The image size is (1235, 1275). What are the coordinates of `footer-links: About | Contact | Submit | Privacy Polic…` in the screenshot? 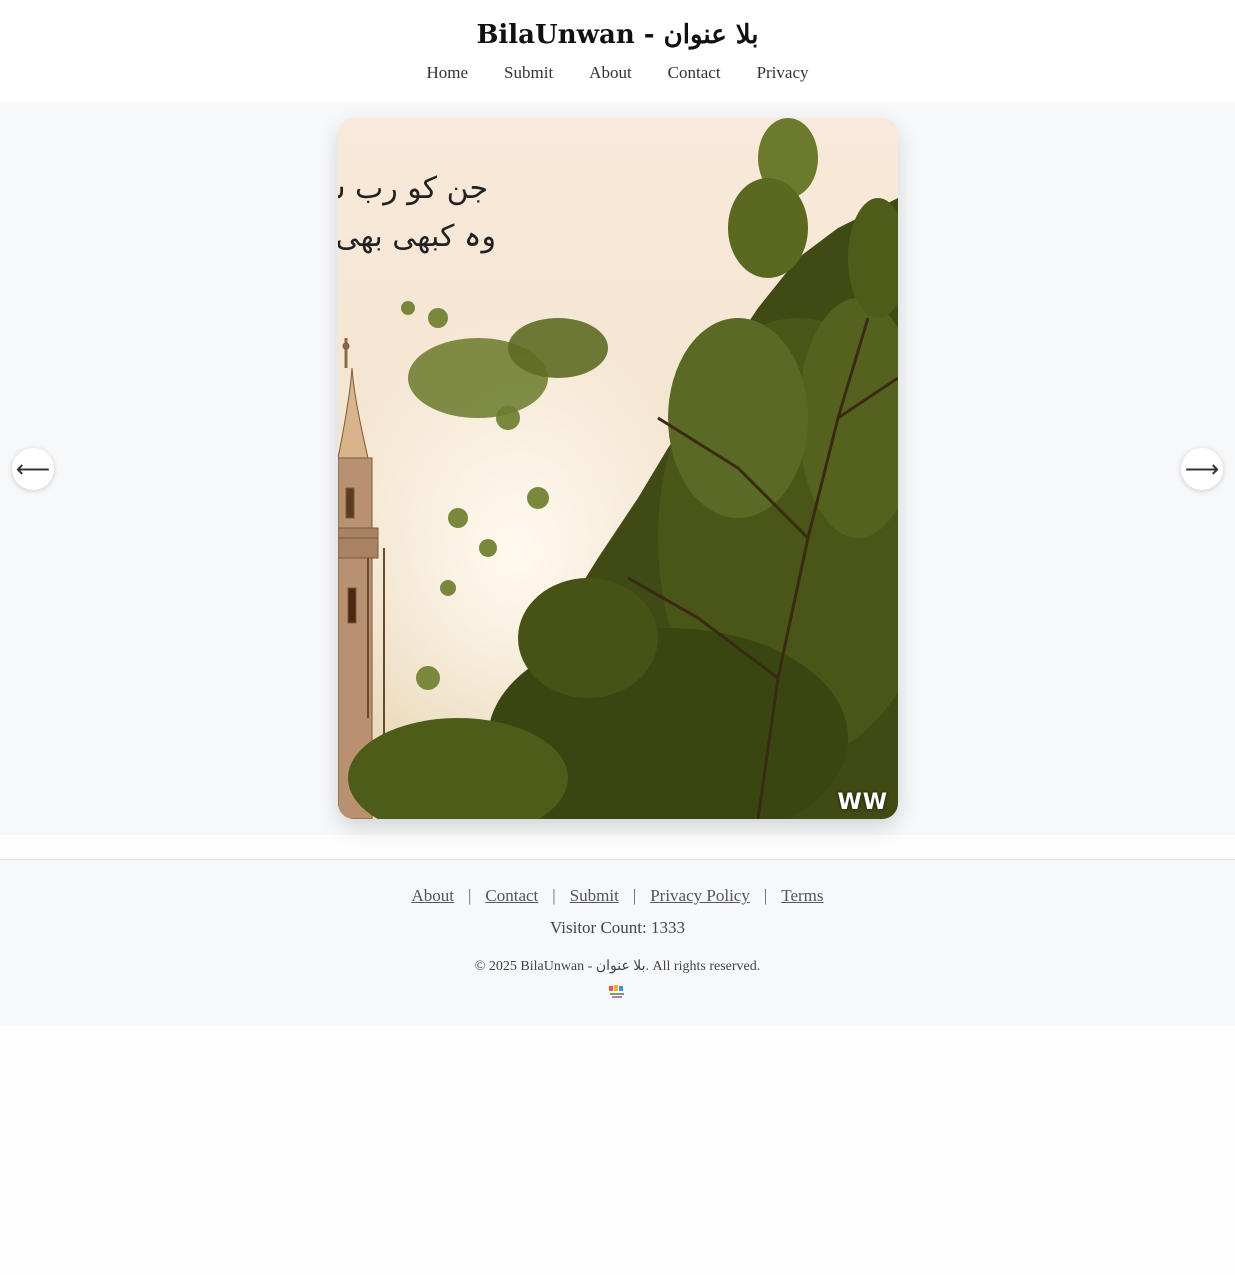 It's located at (617, 896).